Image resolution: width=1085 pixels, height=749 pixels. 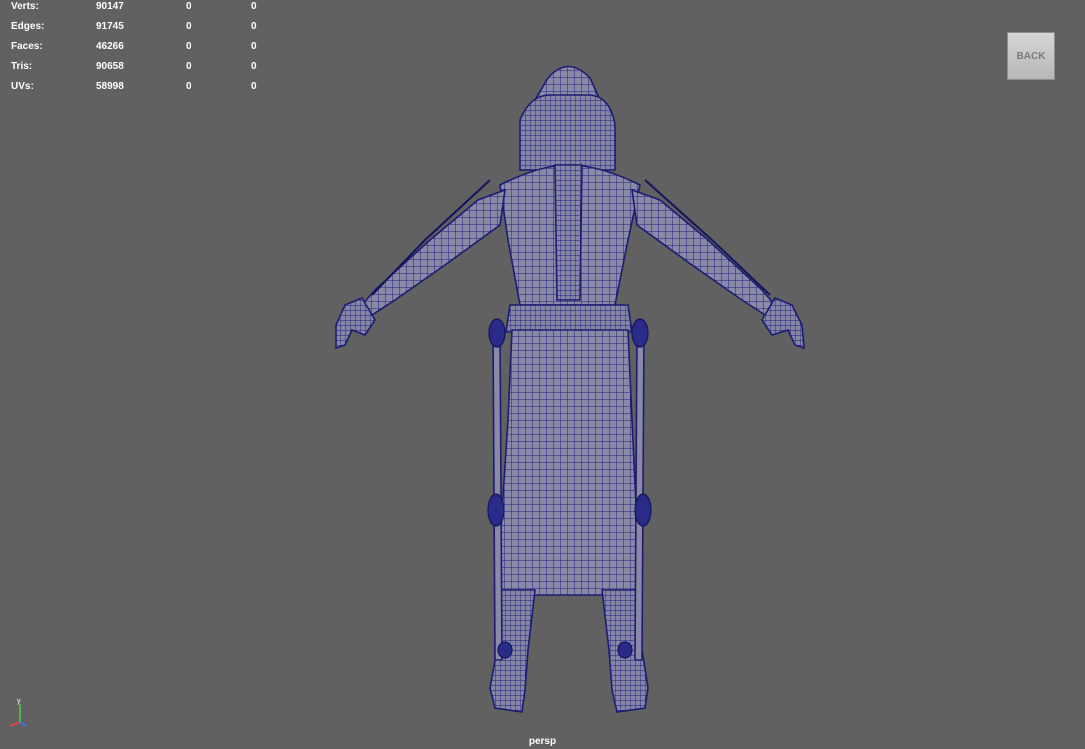 I want to click on mesh-left-arm, so click(x=433, y=252).